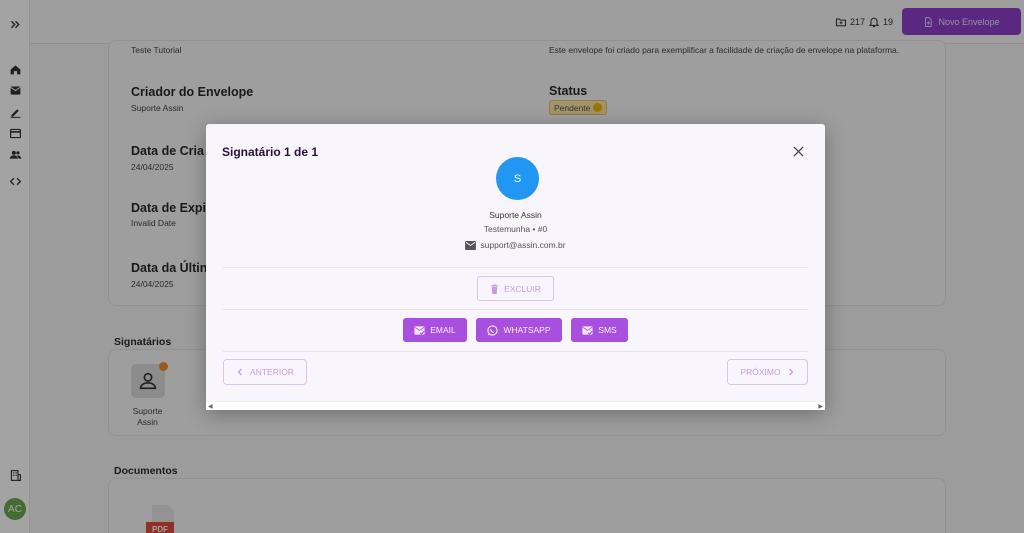 This screenshot has height=533, width=1024. I want to click on whatsapp-label: WHATSAPP, so click(527, 330).